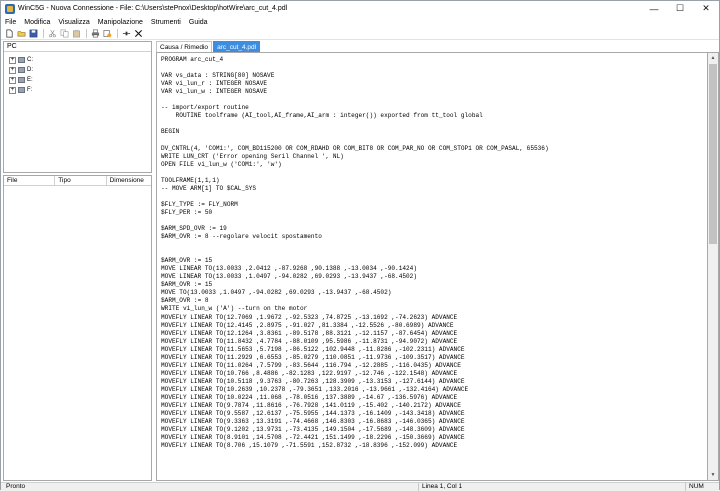 This screenshot has height=491, width=720. I want to click on column-header-dimensione: Dimensione, so click(129, 180).